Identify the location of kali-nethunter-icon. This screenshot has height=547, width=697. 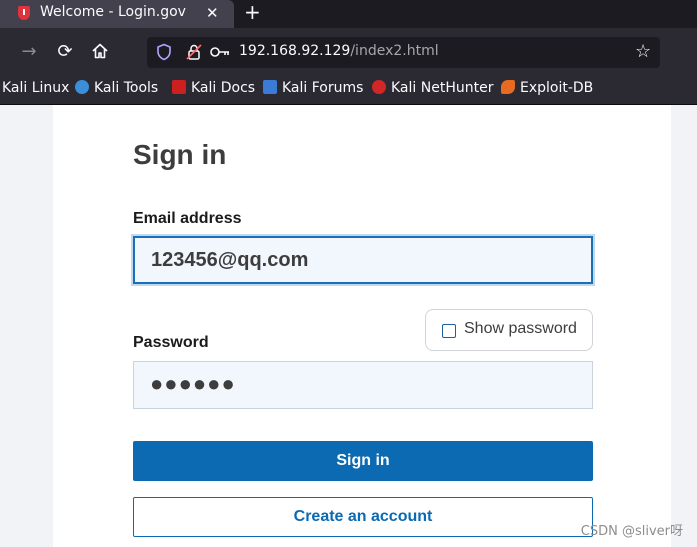
(379, 87).